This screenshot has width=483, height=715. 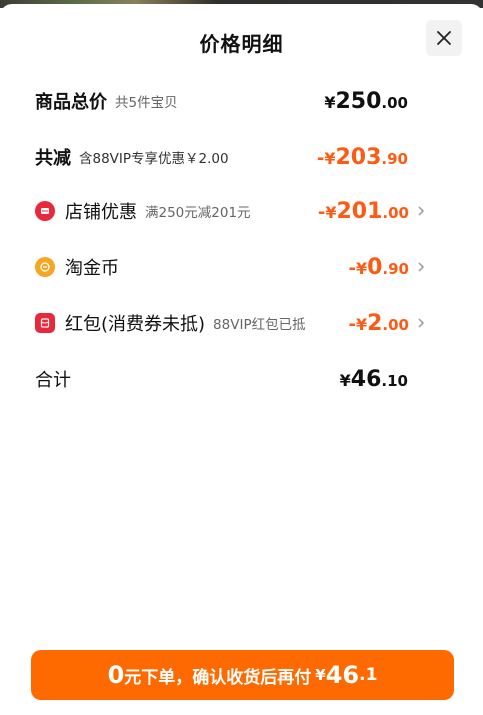 What do you see at coordinates (358, 101) in the screenshot?
I see `amount-int: 250` at bounding box center [358, 101].